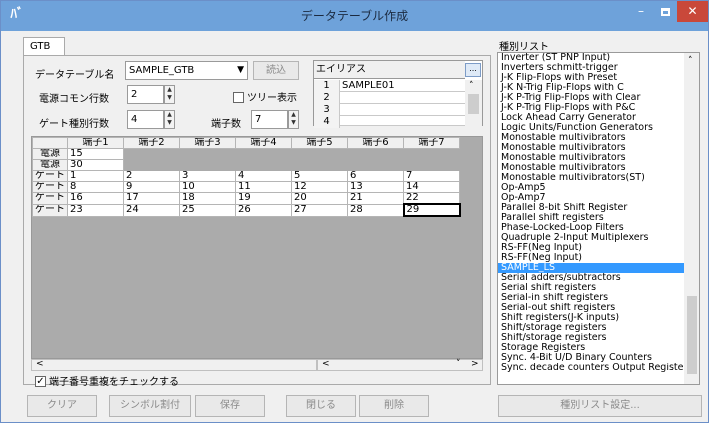  Describe the element at coordinates (598, 318) in the screenshot. I see `list-item: Shift registers(J-K inputs)` at that location.